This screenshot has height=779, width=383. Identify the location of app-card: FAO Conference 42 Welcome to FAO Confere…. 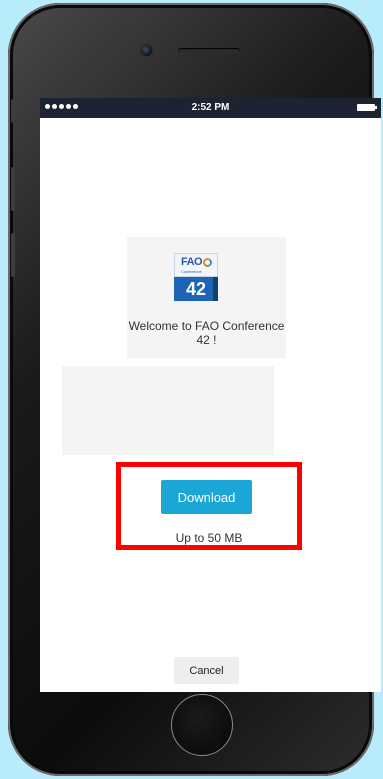
(206, 297).